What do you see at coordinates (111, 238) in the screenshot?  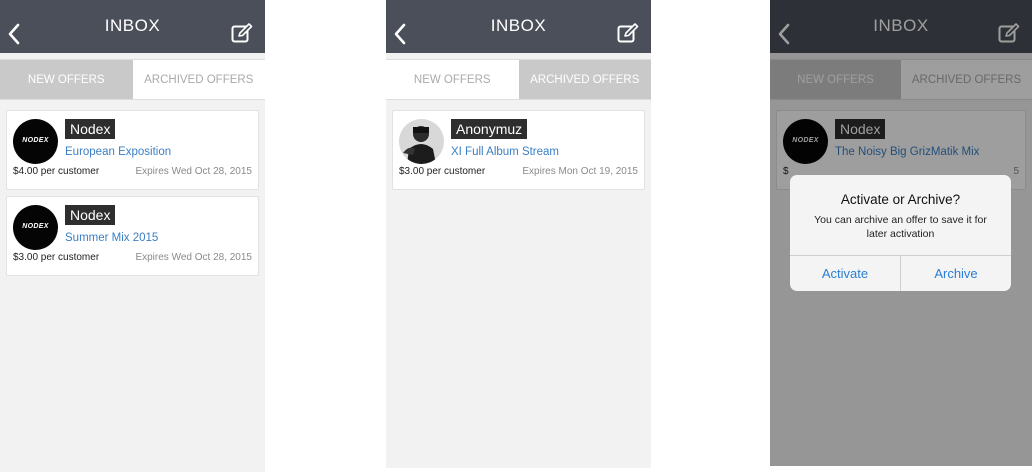 I see `offer-title-link: Summer Mix 2015` at bounding box center [111, 238].